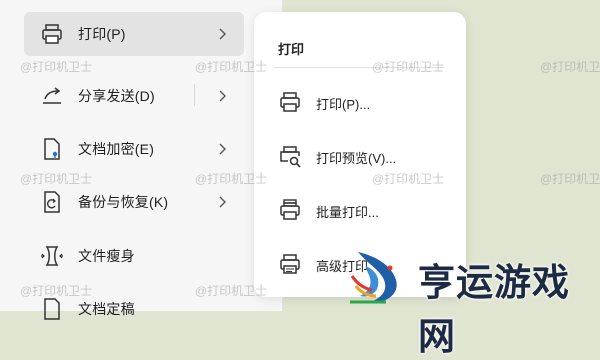 The height and width of the screenshot is (360, 600). What do you see at coordinates (291, 49) in the screenshot?
I see `submenu-title: 打印` at bounding box center [291, 49].